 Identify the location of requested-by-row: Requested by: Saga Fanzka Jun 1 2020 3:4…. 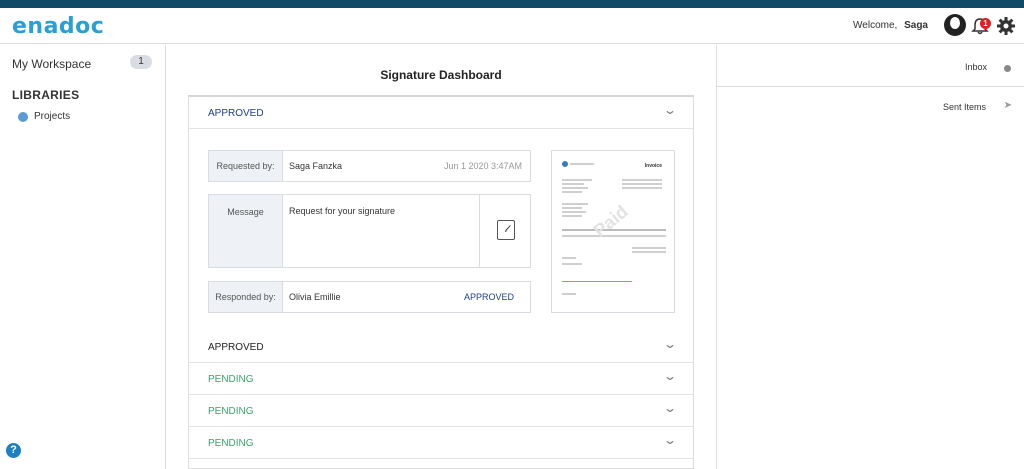
(369, 166).